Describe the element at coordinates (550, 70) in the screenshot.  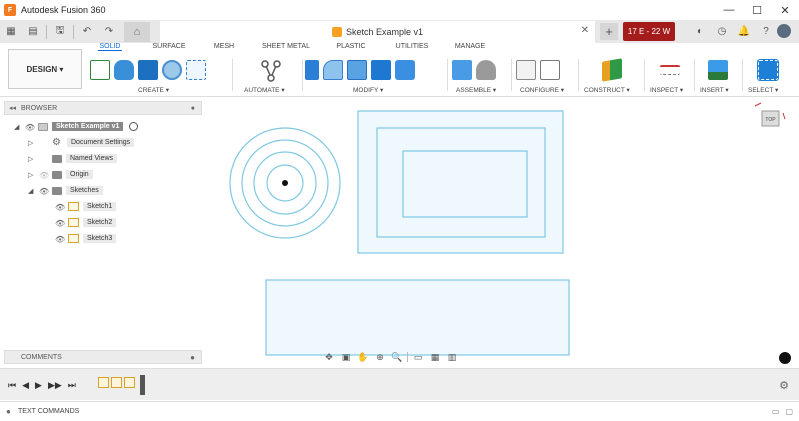
I see `configuration-table-icon` at that location.